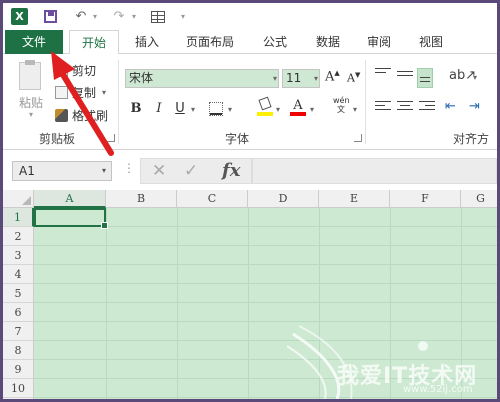 The height and width of the screenshot is (402, 500). What do you see at coordinates (18, 350) in the screenshot?
I see `row-header-8: 8` at bounding box center [18, 350].